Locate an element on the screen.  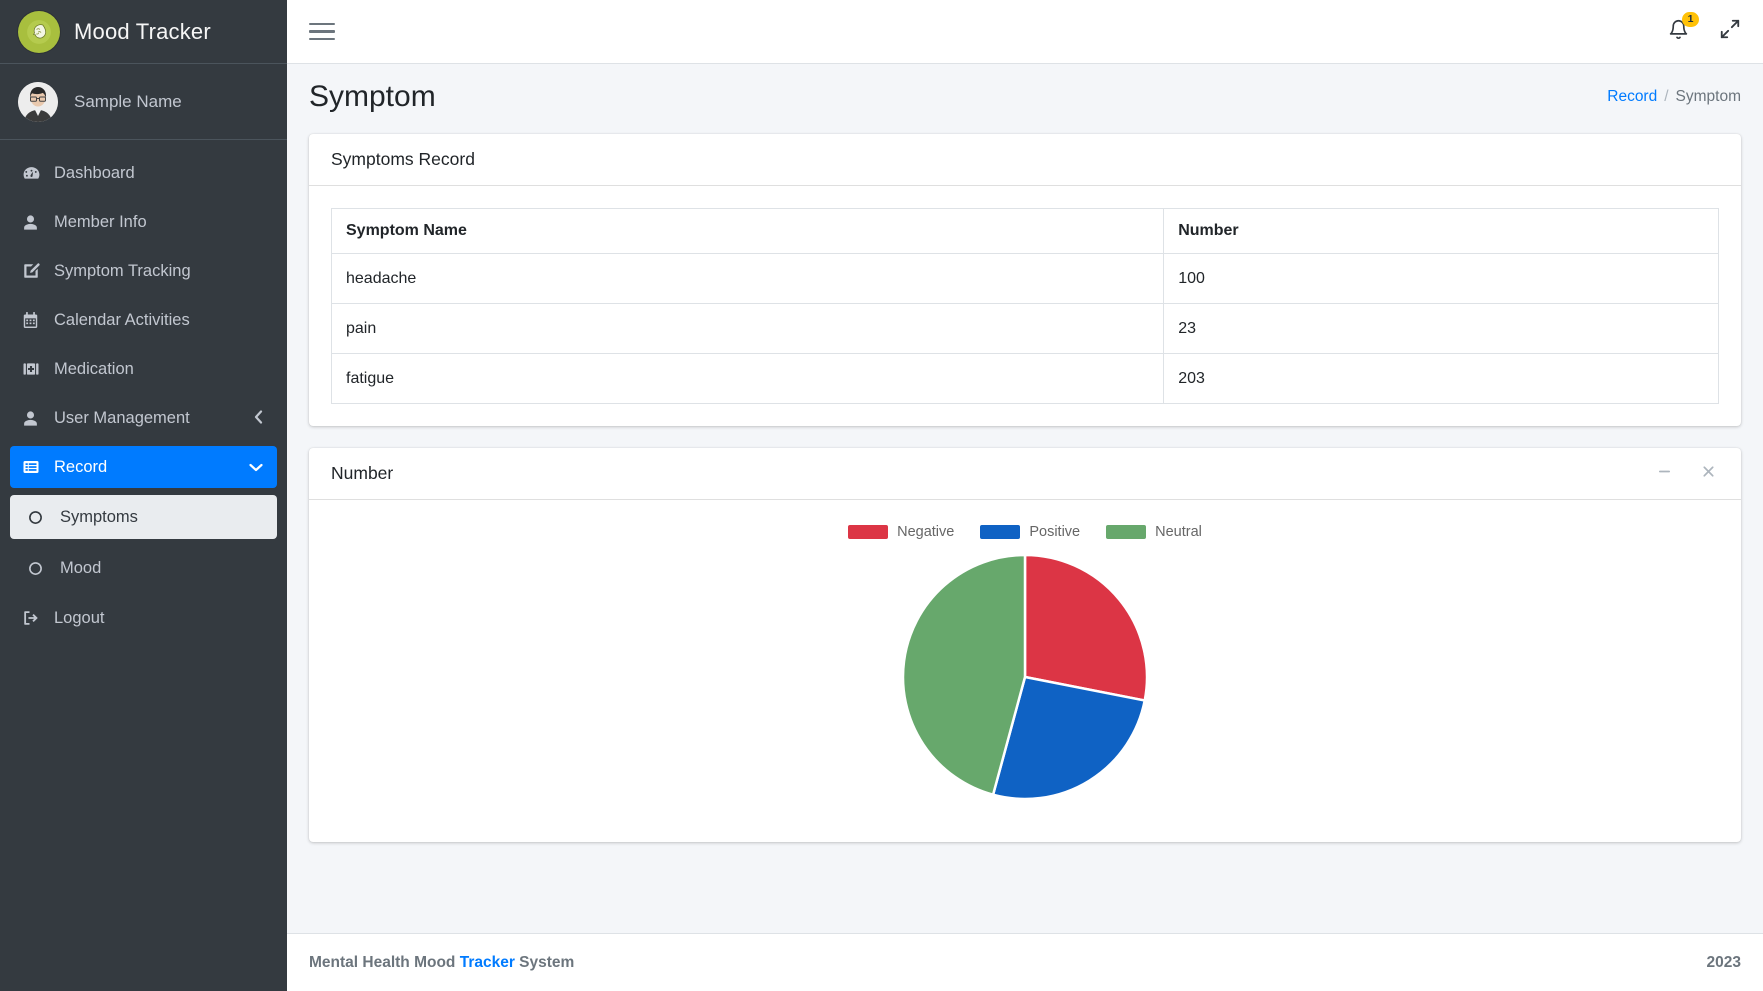
card-title: Number is located at coordinates (362, 473).